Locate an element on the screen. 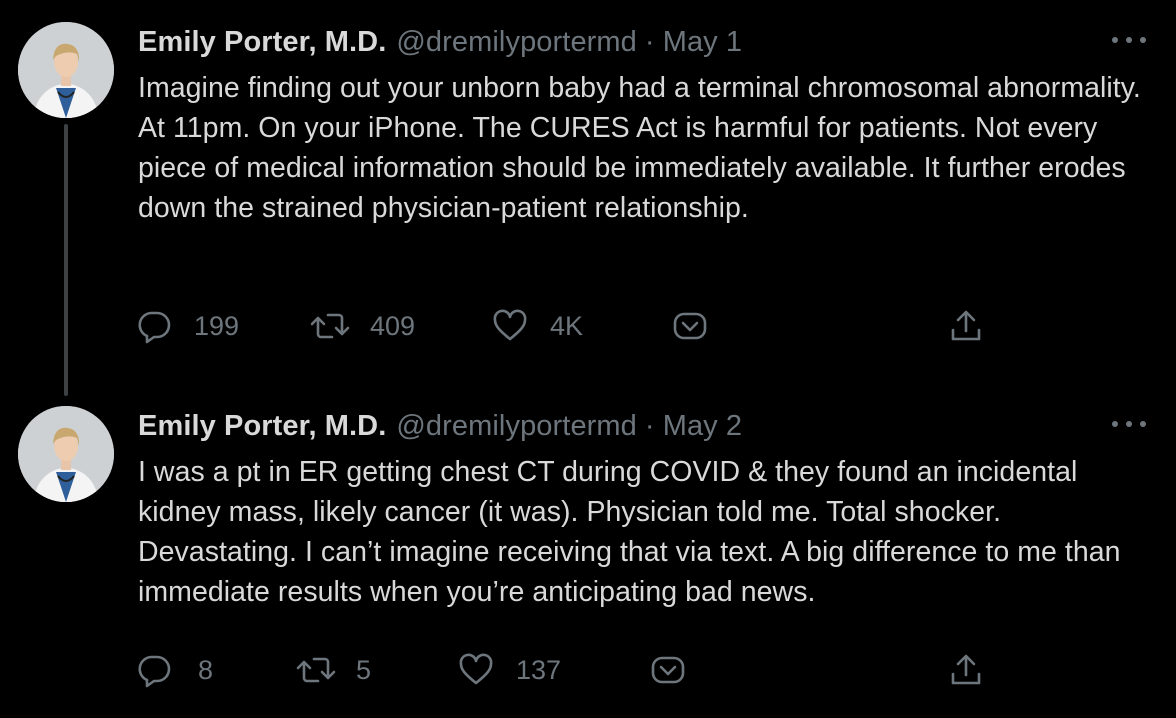 This screenshot has width=1176, height=718. thread-line is located at coordinates (66, 260).